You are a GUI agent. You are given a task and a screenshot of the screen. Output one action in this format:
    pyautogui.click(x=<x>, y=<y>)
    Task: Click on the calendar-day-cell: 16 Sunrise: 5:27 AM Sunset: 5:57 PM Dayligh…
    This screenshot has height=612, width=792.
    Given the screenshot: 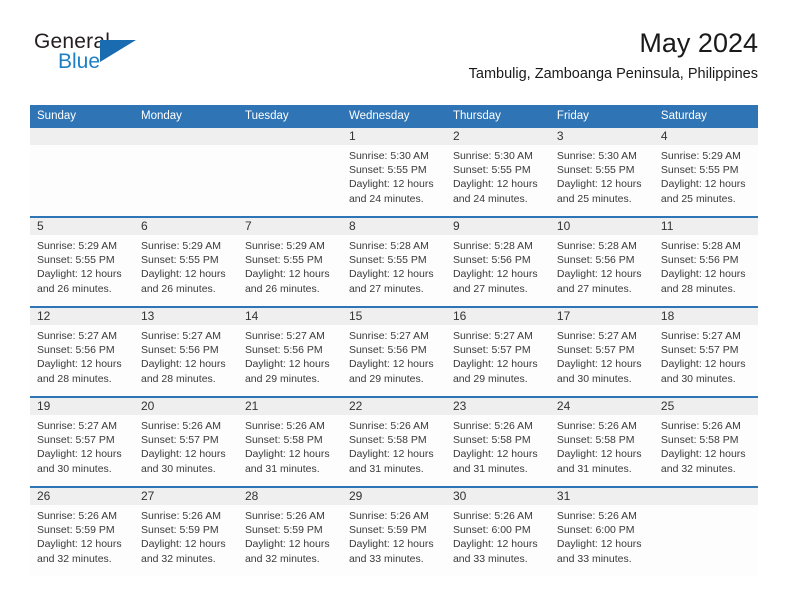 What is the action you would take?
    pyautogui.click(x=497, y=351)
    